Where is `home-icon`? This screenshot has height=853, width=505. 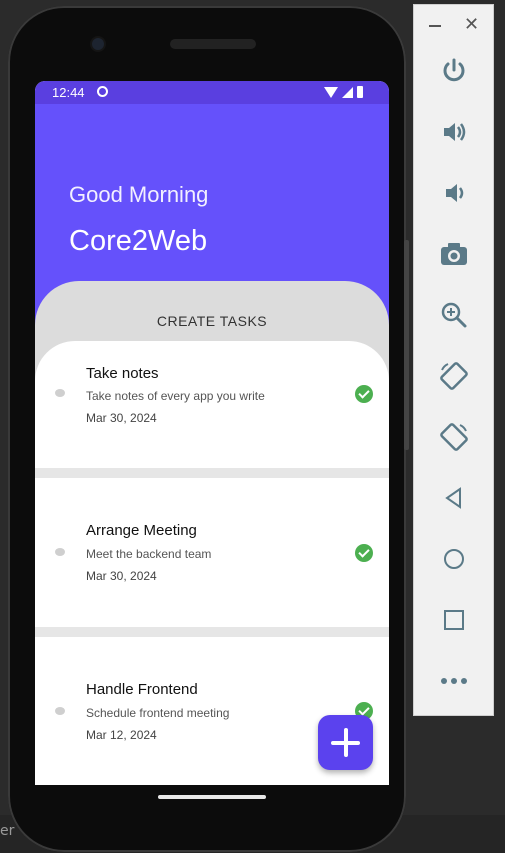 home-icon is located at coordinates (454, 559).